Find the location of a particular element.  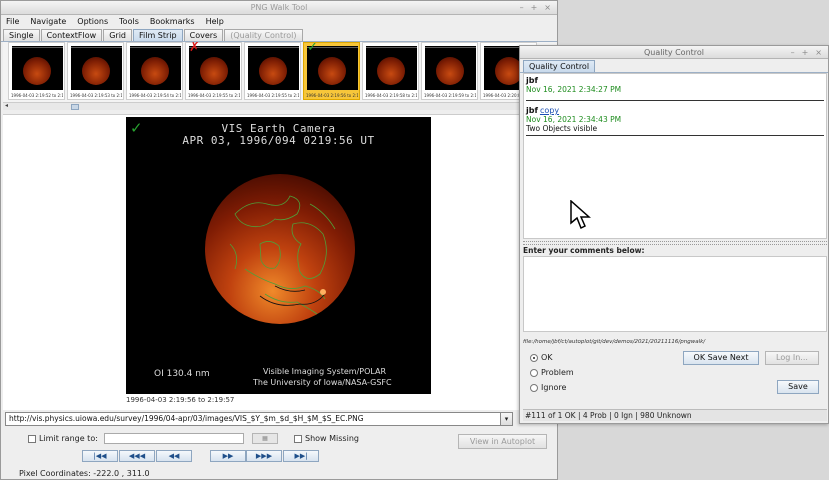

menu-tools: Tools is located at coordinates (129, 21).